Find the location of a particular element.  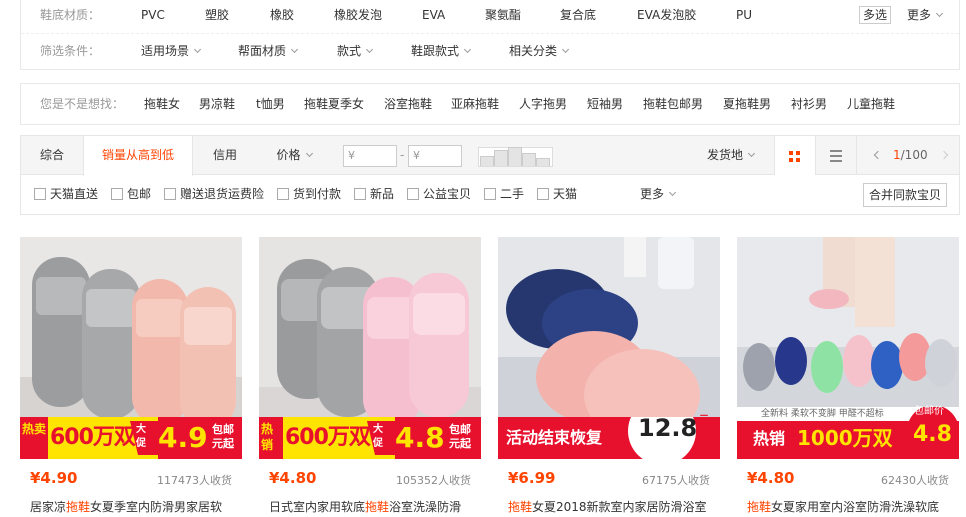

checkbox-cod: 货到付款 is located at coordinates (309, 194).